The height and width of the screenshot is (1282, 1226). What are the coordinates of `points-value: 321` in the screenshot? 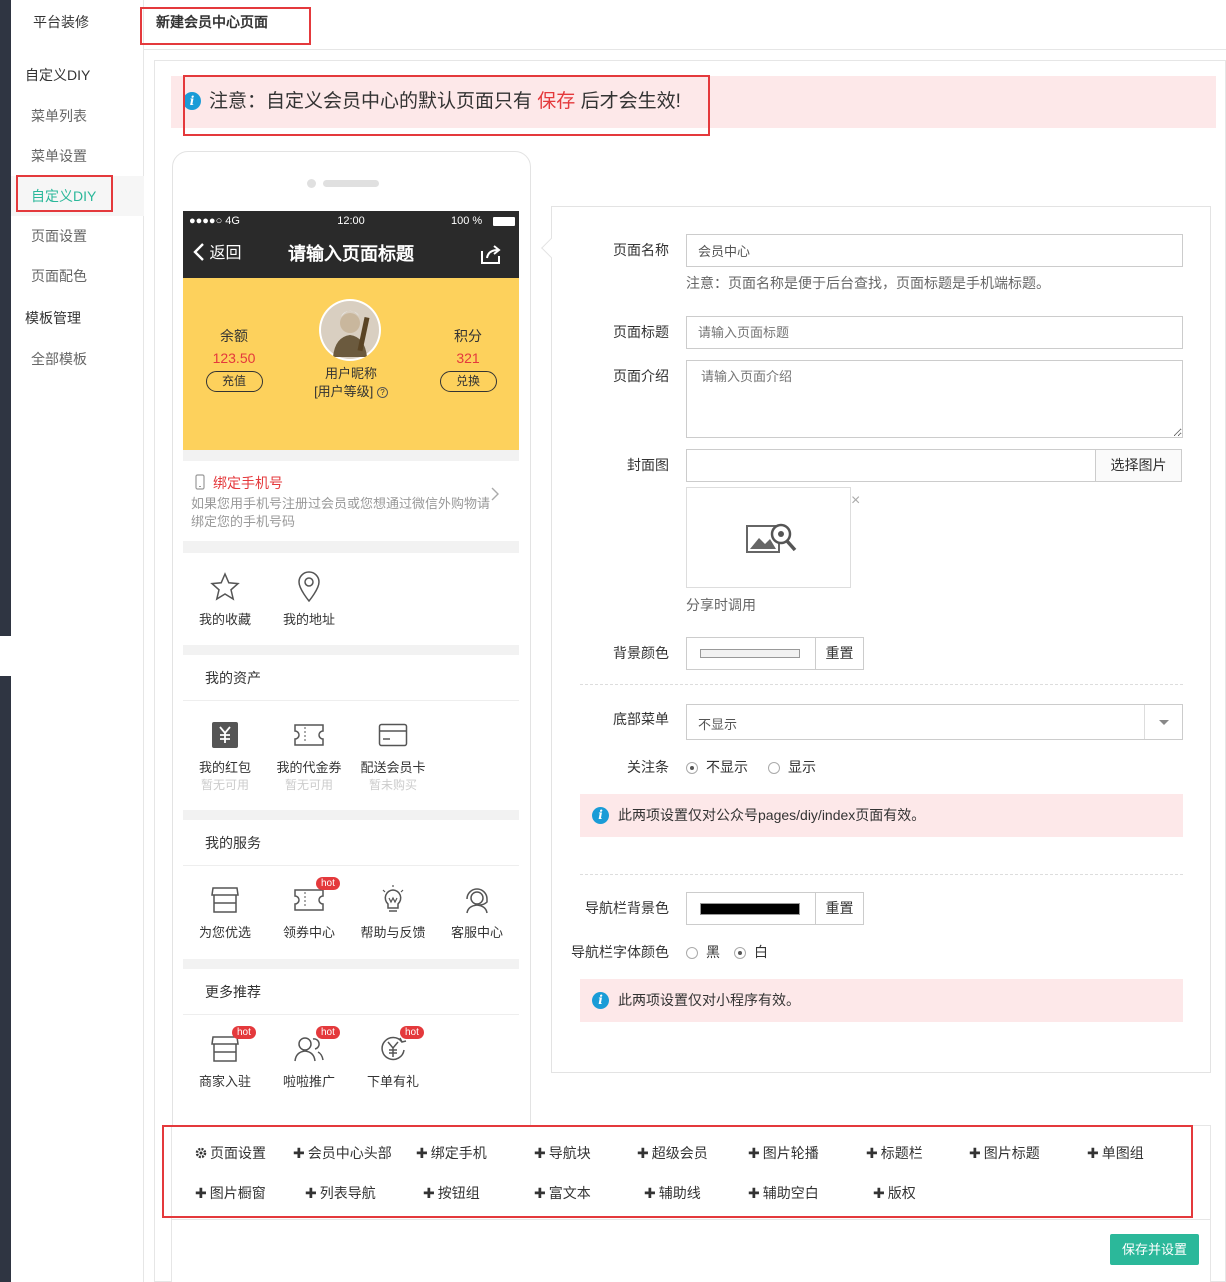 It's located at (468, 358).